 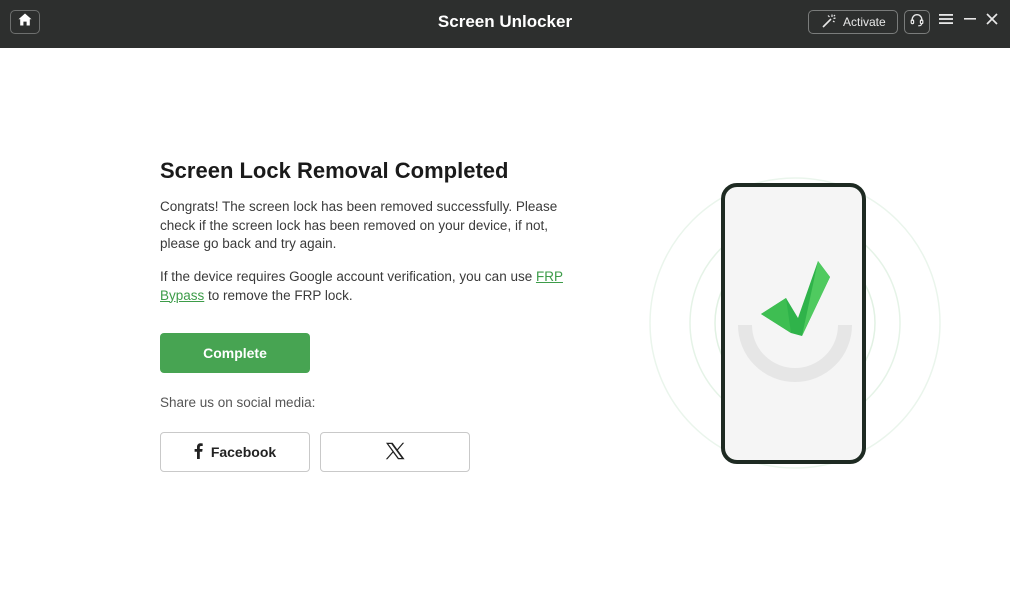 I want to click on title-bar: Screen Unlocker Activate, so click(x=505, y=24).